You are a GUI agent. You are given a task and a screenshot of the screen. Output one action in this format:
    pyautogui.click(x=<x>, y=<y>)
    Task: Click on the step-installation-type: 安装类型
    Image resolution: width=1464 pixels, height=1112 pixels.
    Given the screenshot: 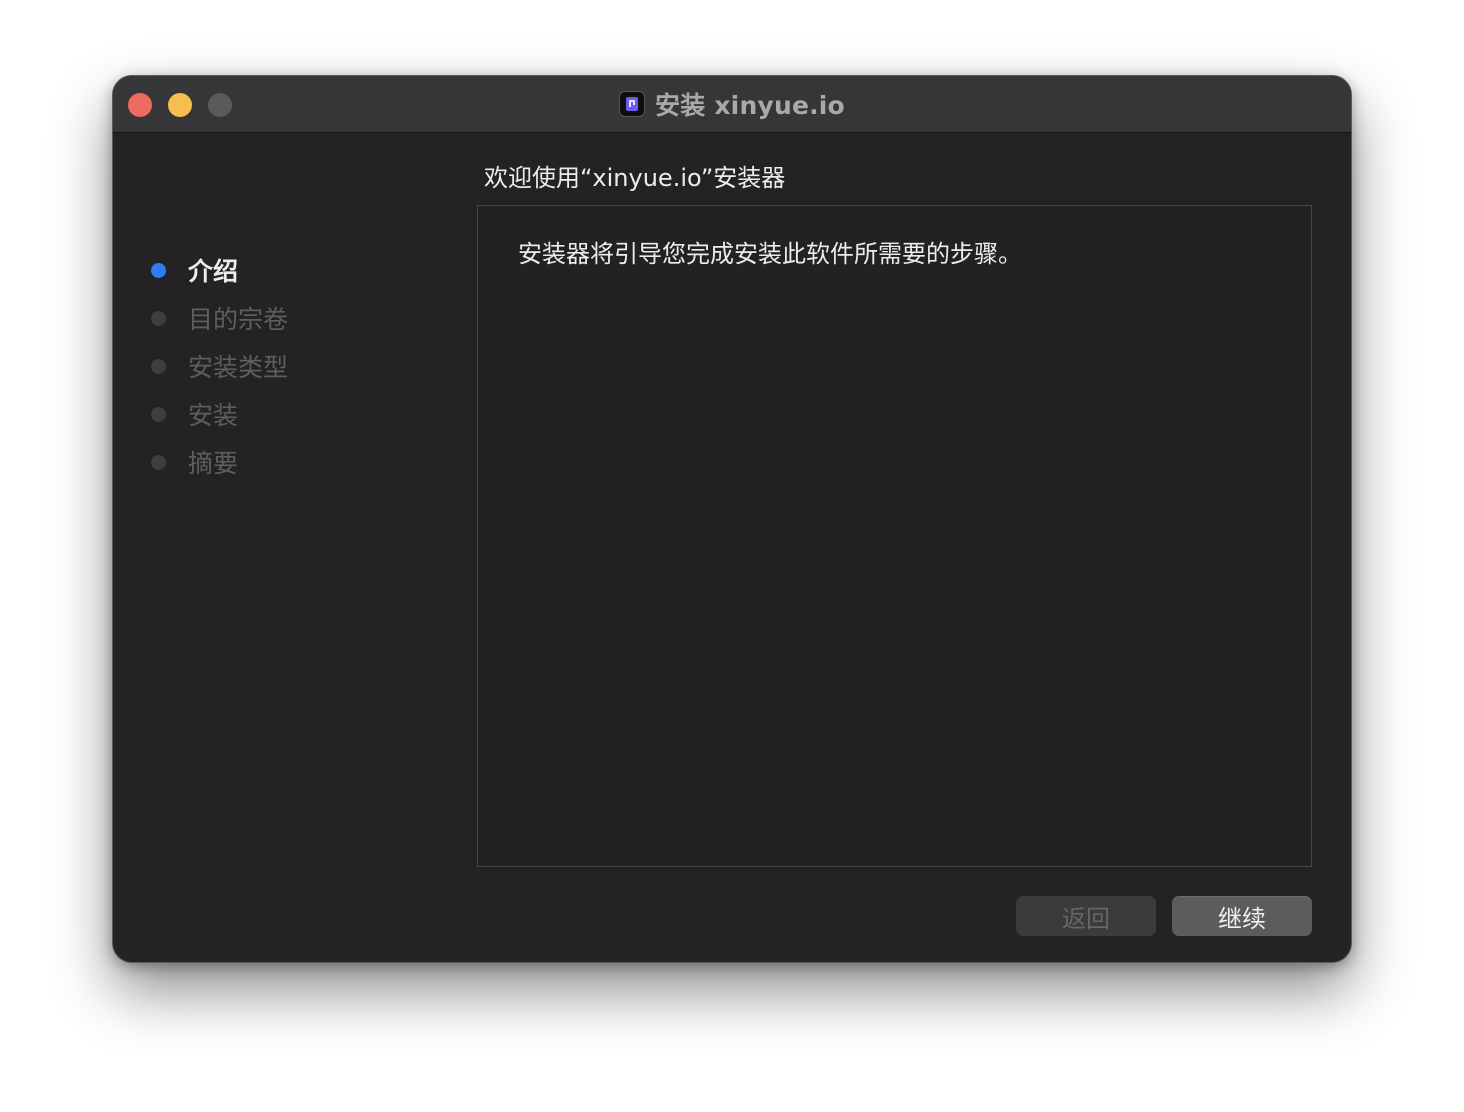 What is the action you would take?
    pyautogui.click(x=219, y=366)
    